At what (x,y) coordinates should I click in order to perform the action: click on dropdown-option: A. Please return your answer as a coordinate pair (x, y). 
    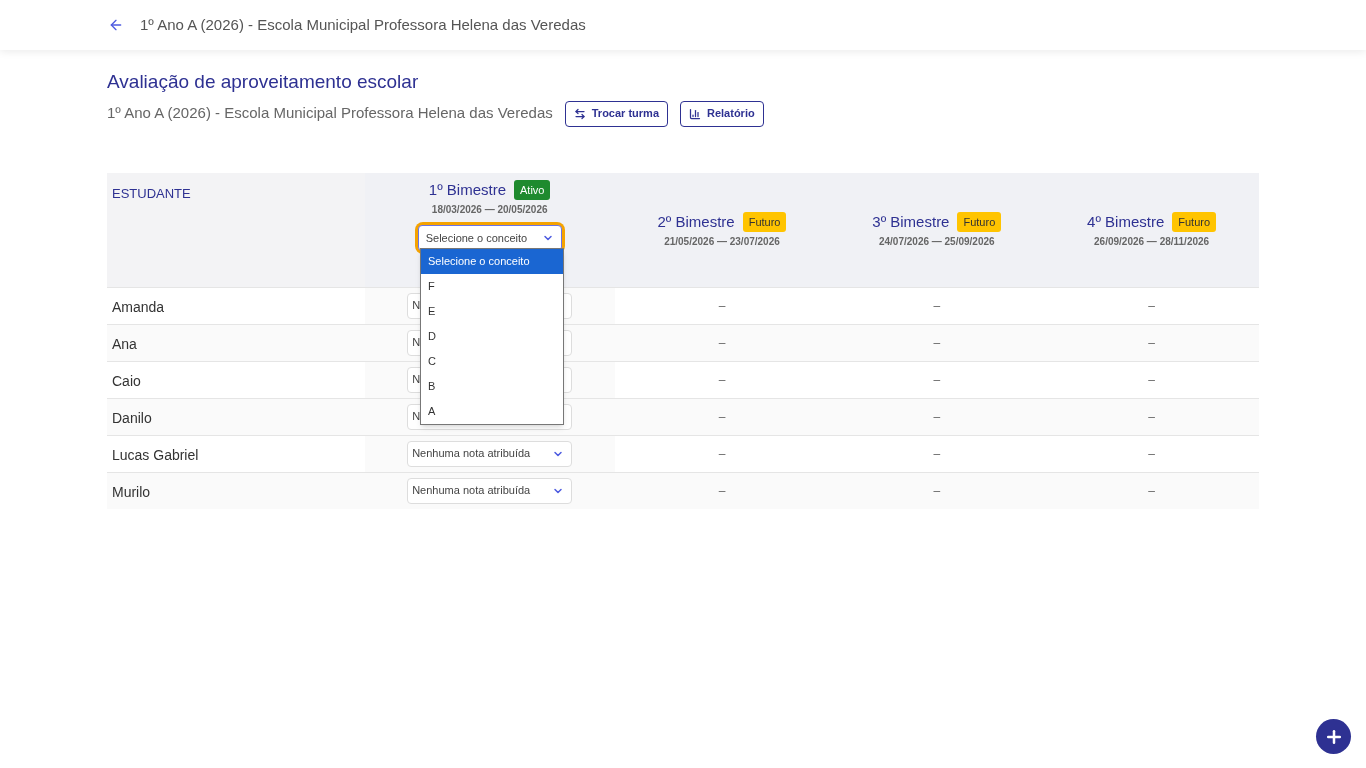
    Looking at the image, I should click on (492, 411).